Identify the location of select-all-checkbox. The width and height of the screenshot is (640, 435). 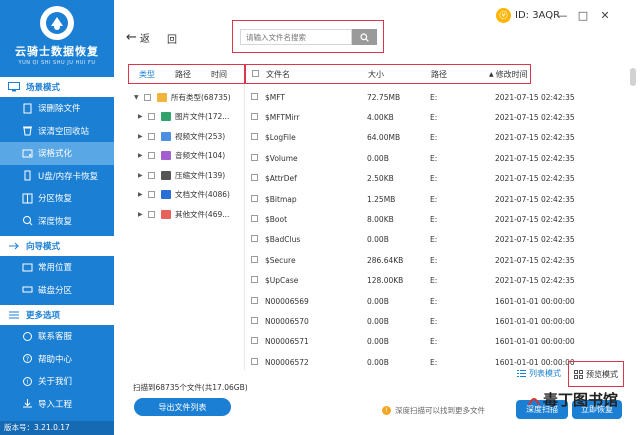
(255, 73).